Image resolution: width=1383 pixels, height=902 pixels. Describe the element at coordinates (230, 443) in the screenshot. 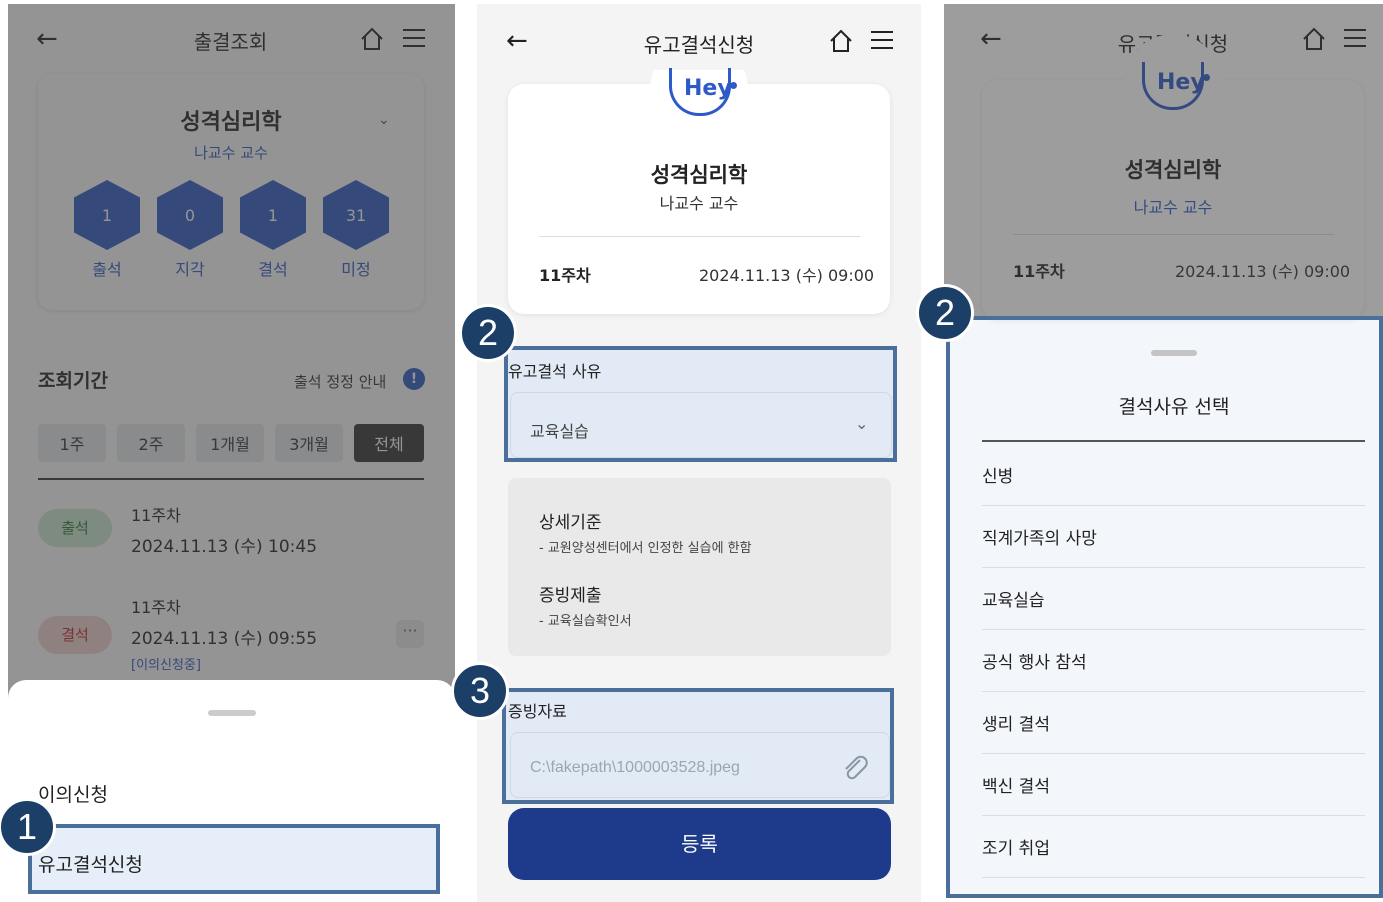

I see `period-1month-button: 1개월` at that location.